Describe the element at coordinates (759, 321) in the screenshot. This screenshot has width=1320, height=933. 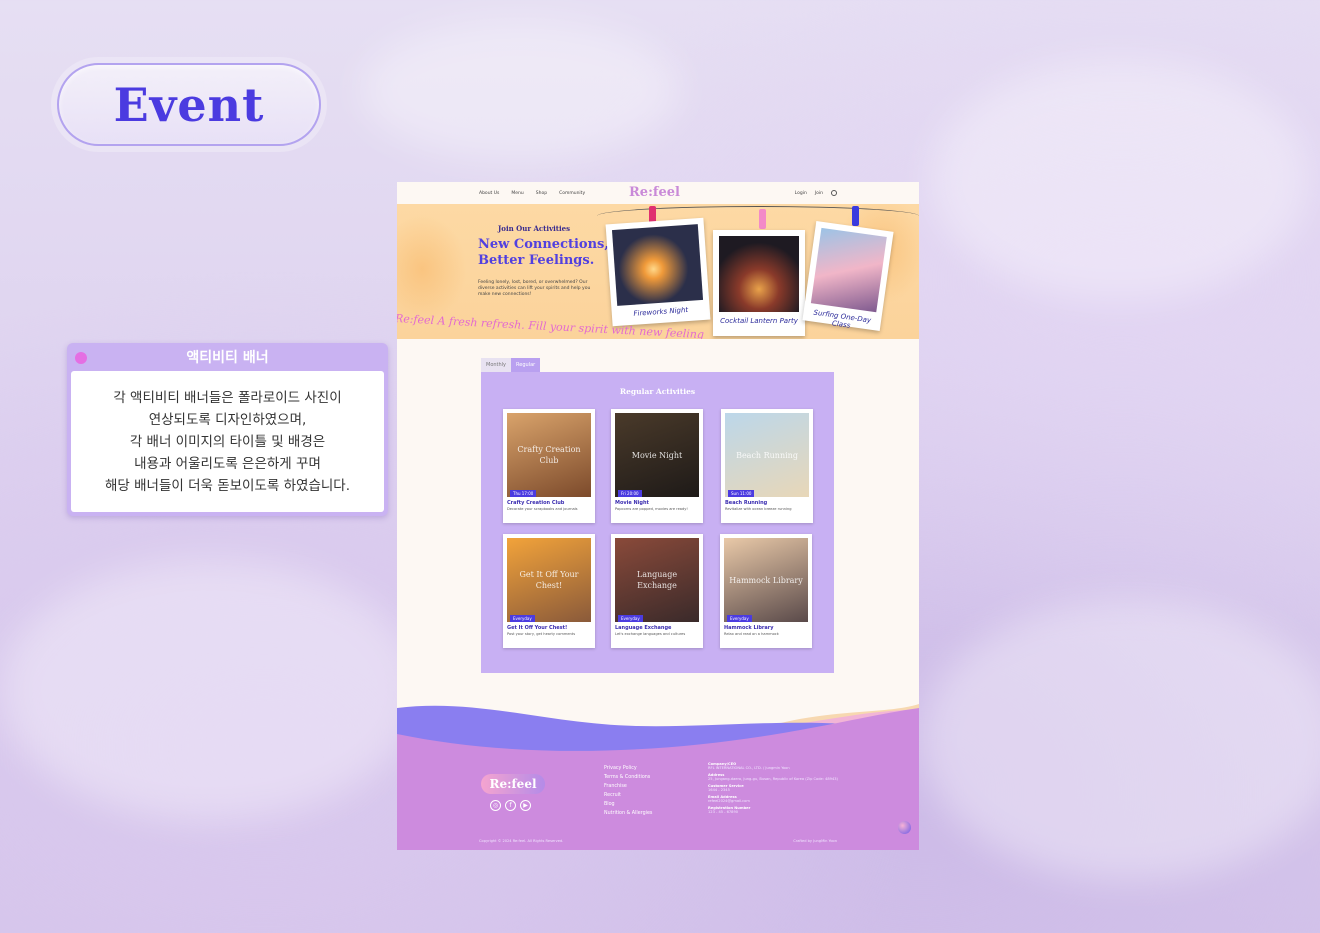
I see `photo-caption: Cocktail Lantern Party` at that location.